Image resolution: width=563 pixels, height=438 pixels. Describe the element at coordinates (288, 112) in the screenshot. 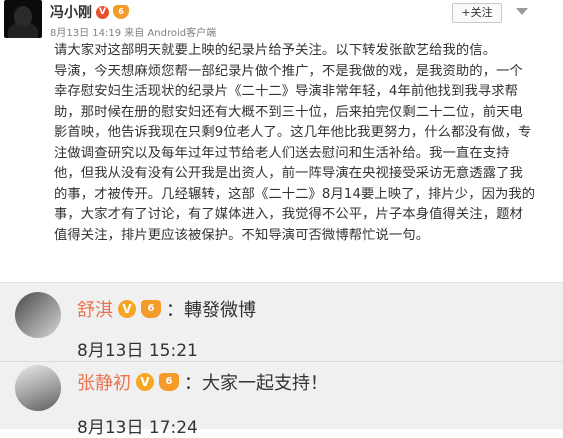

I see `post-text-line: 助，那时候在册的慰安妇还有大概不到三十位，后来拍完仅剩二十二位，前天电` at that location.